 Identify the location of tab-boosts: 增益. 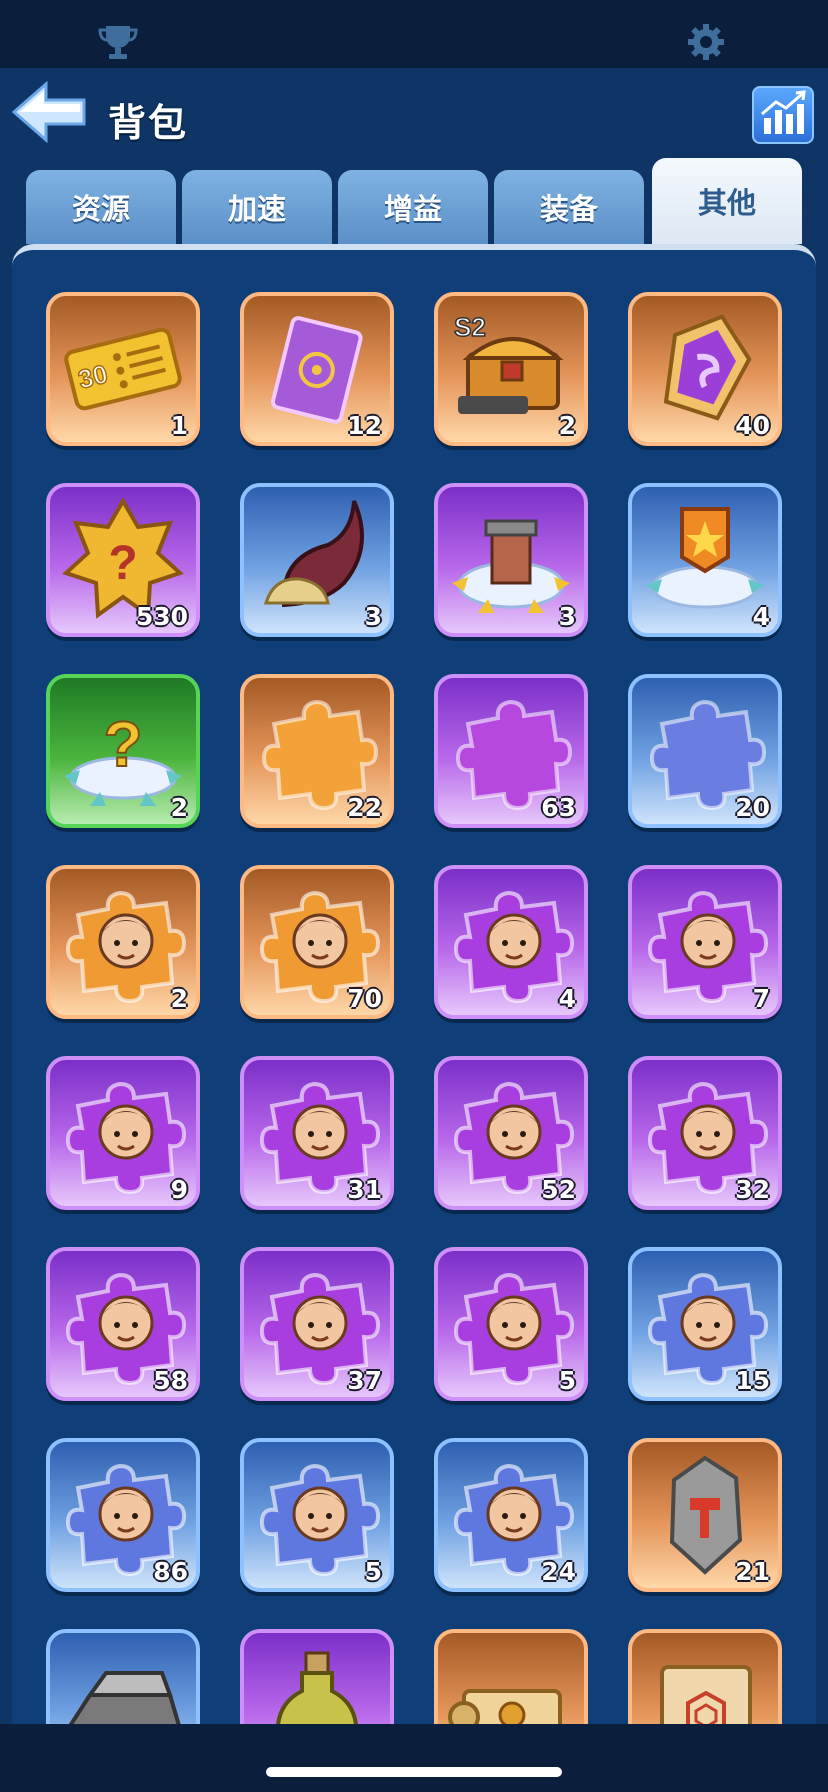
(413, 207).